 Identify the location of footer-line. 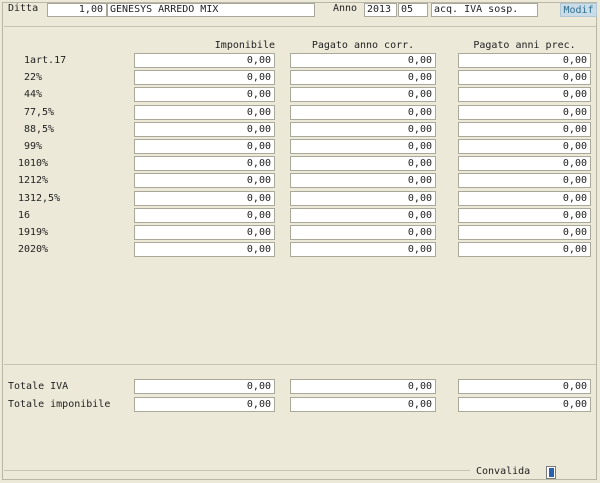
(237, 470).